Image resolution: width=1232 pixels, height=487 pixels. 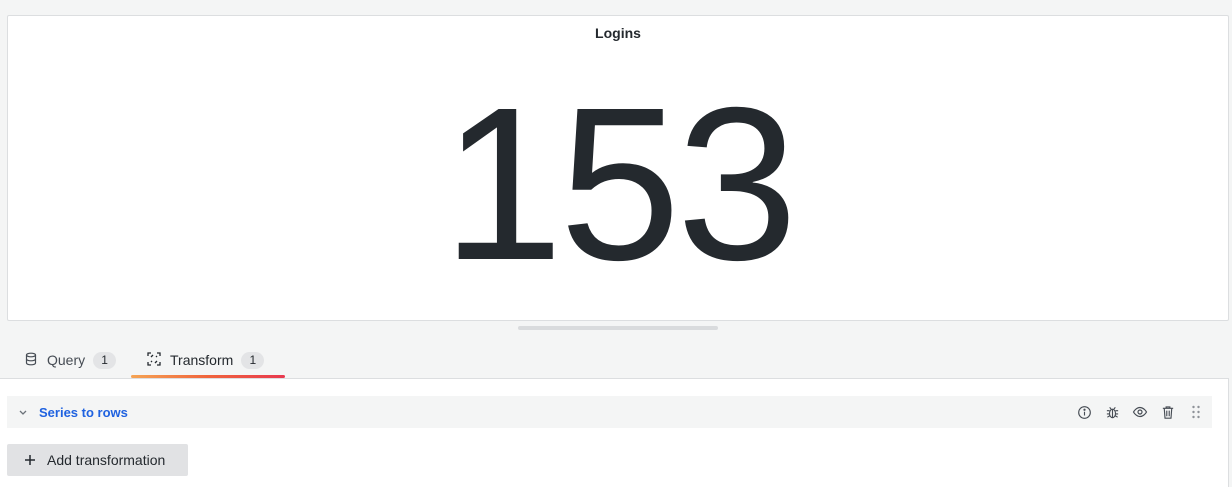 I want to click on panel-title: Logins, so click(x=618, y=33).